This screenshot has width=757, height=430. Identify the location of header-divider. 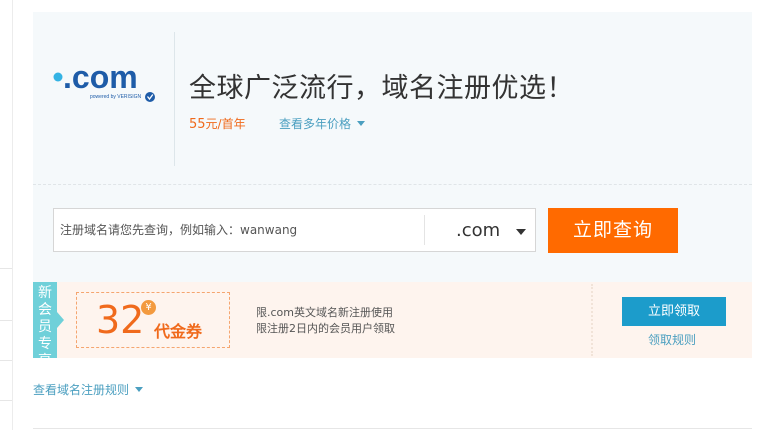
(174, 99).